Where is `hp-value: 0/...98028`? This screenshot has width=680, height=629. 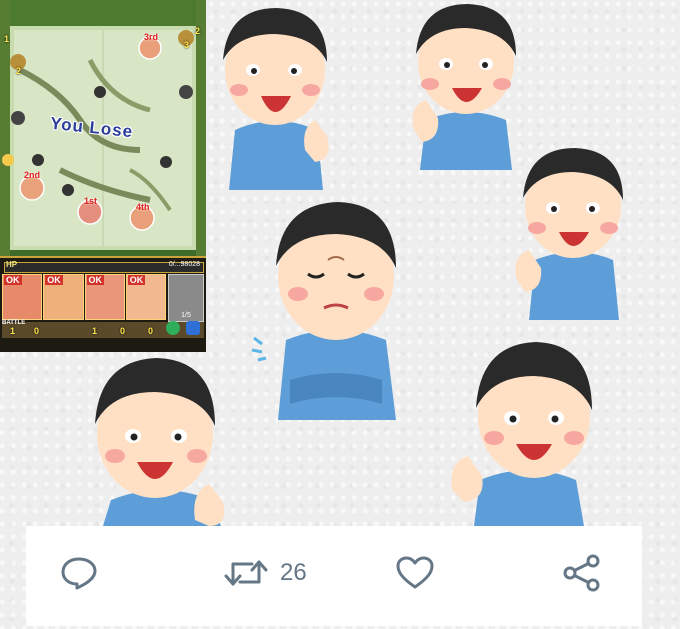
hp-value: 0/...98028 is located at coordinates (184, 264).